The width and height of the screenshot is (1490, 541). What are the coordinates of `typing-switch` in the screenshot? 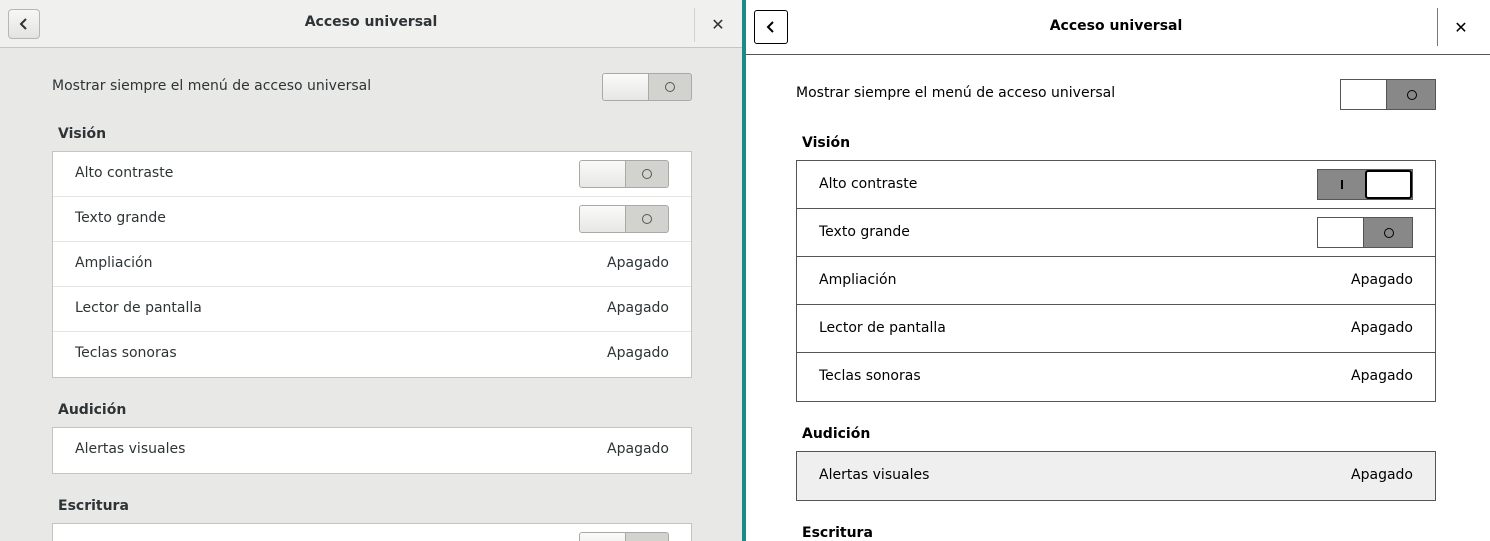 It's located at (624, 536).